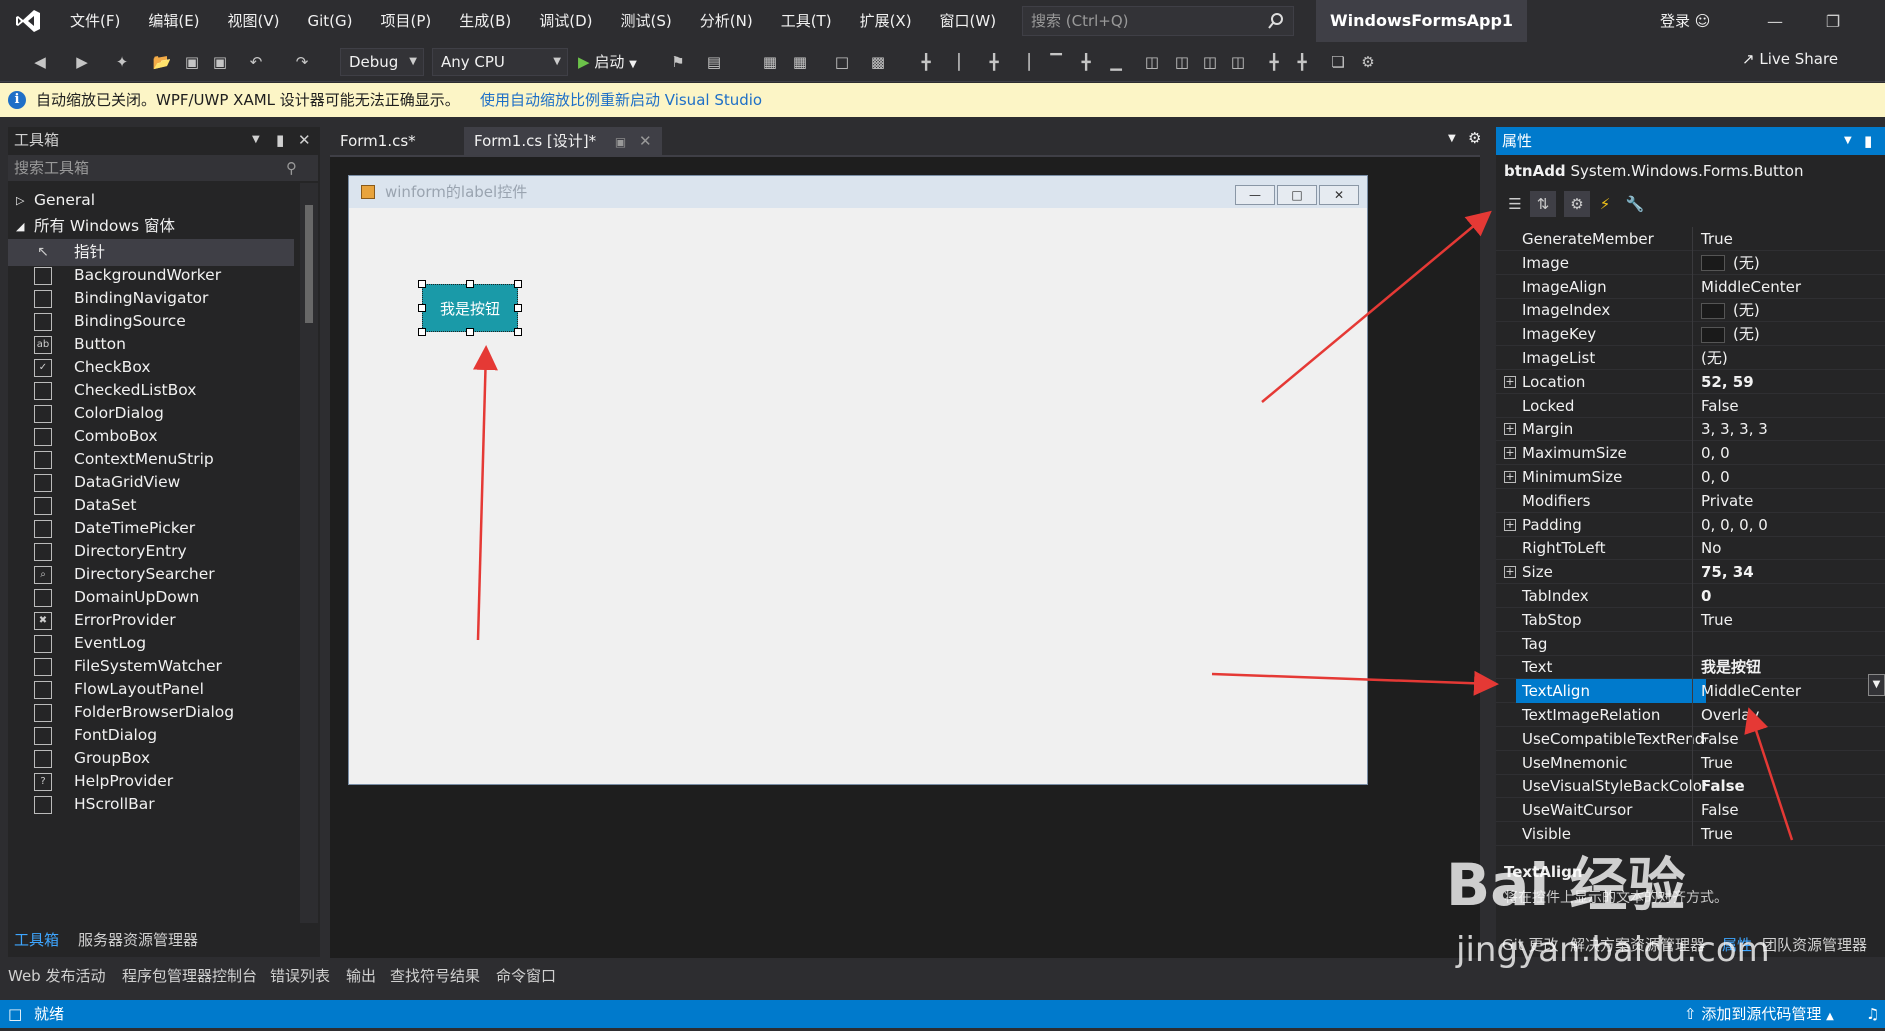  What do you see at coordinates (1787, 715) in the screenshot?
I see `property-value: Overlay` at bounding box center [1787, 715].